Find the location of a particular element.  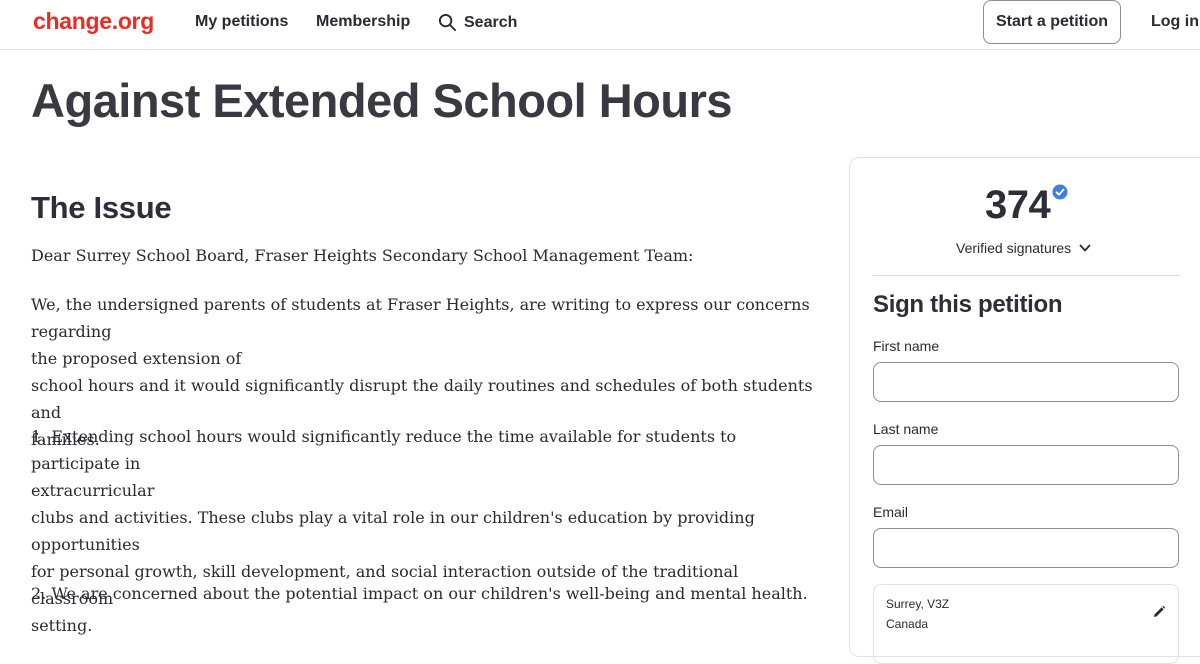

nav-search: Search is located at coordinates (477, 22).